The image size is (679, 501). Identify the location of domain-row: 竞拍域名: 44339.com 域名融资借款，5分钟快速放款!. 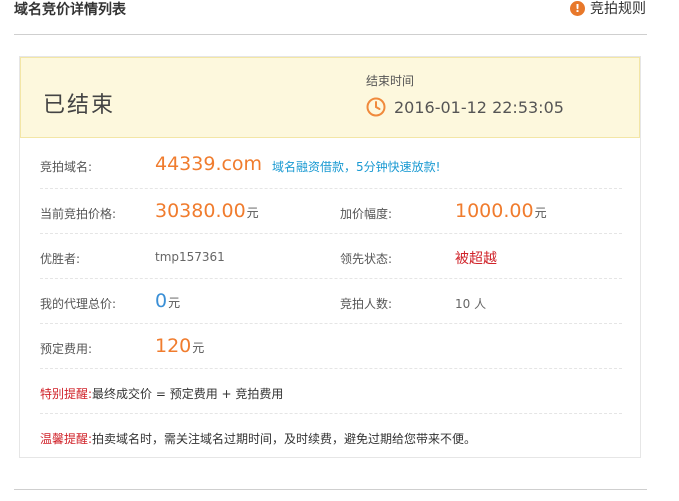
(331, 164).